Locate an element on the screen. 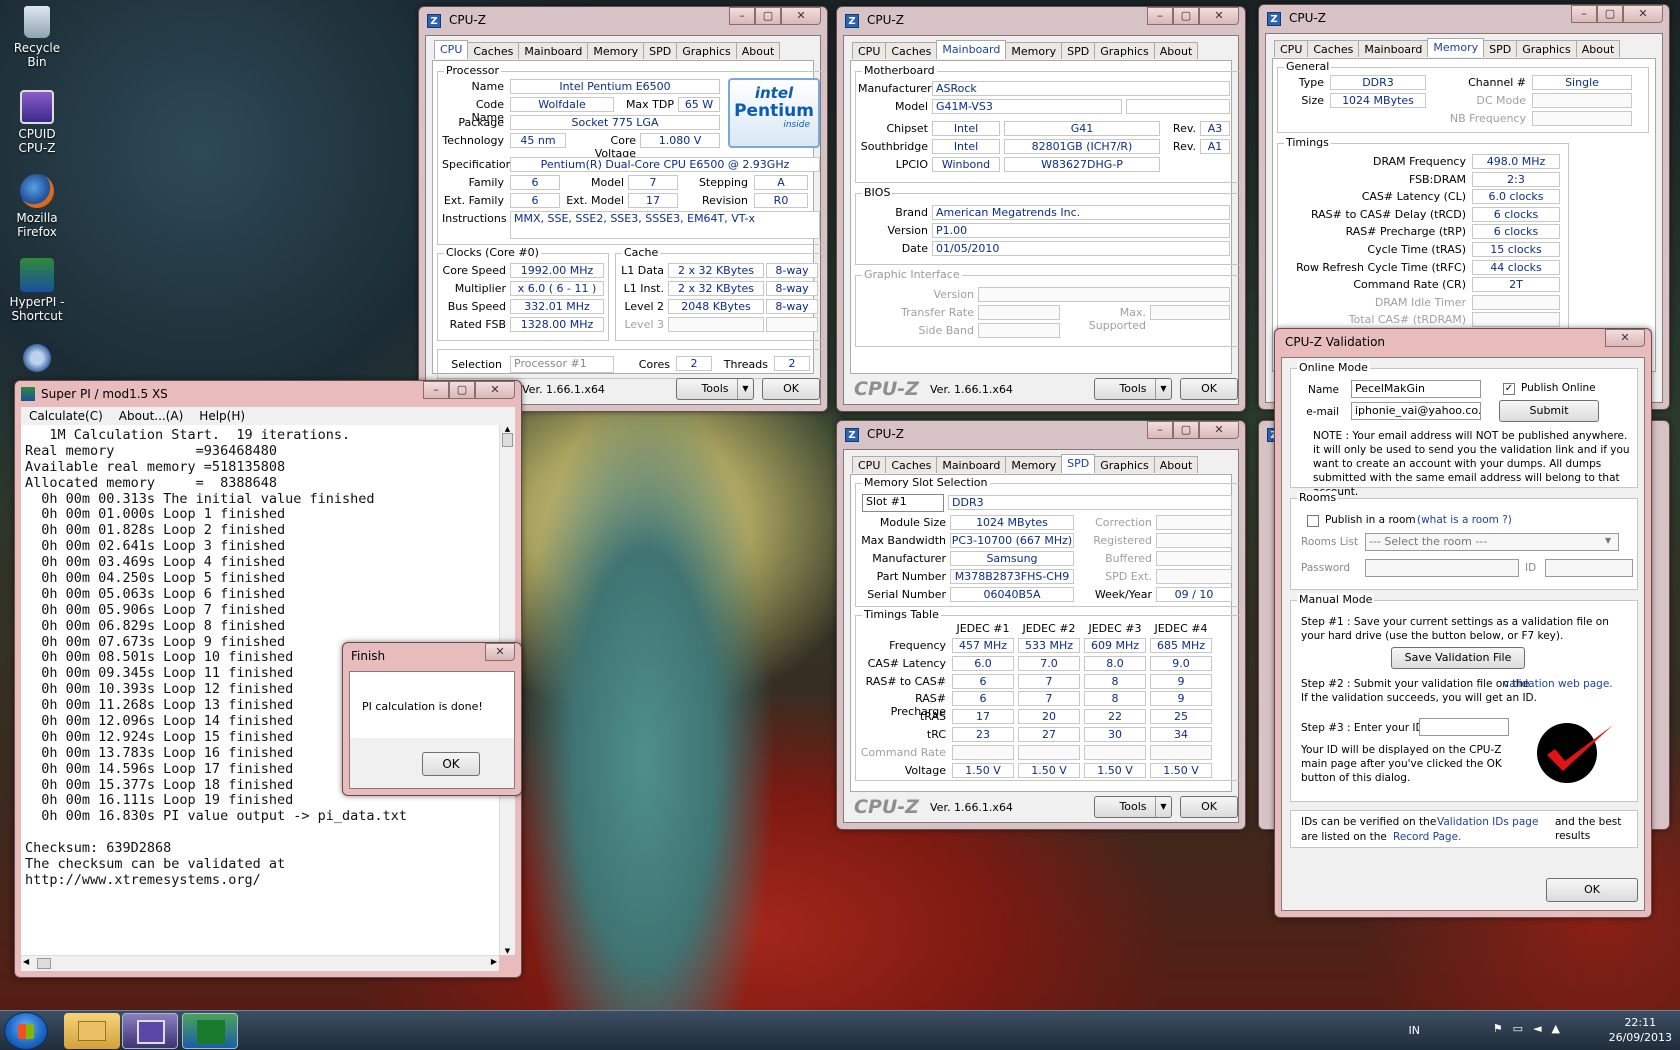 This screenshot has width=1680, height=1050. desktop-icon-firefox: Mozilla Firefox is located at coordinates (37, 206).